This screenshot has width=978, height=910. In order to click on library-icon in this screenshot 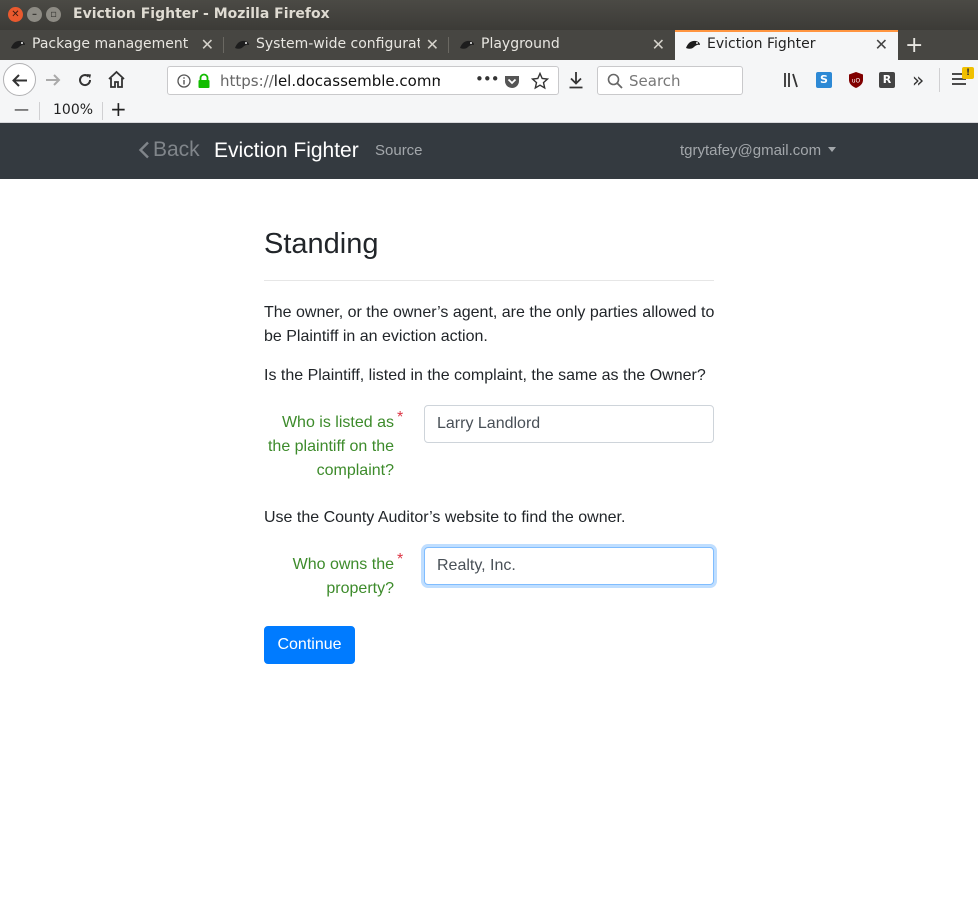, I will do `click(792, 80)`.